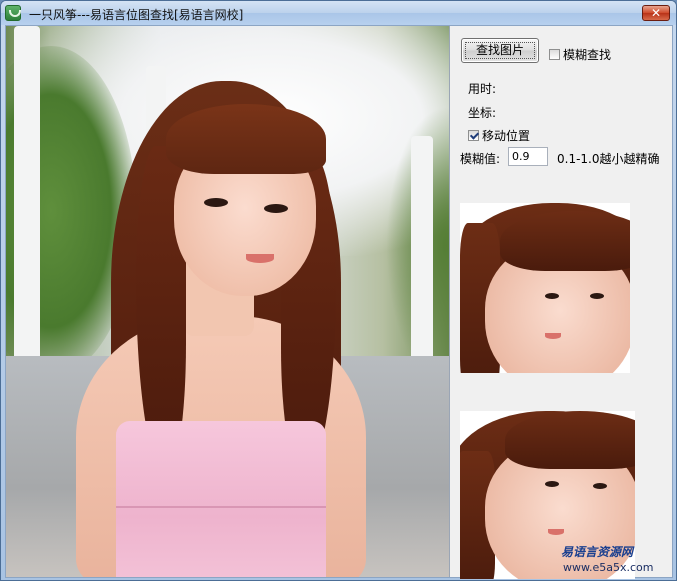  Describe the element at coordinates (221, 499) in the screenshot. I see `photo-dress` at that location.